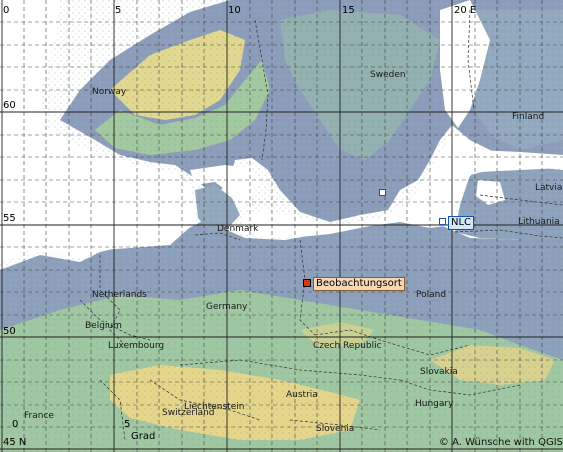  What do you see at coordinates (119, 295) in the screenshot?
I see `label-netherlands: Netherlands` at bounding box center [119, 295].